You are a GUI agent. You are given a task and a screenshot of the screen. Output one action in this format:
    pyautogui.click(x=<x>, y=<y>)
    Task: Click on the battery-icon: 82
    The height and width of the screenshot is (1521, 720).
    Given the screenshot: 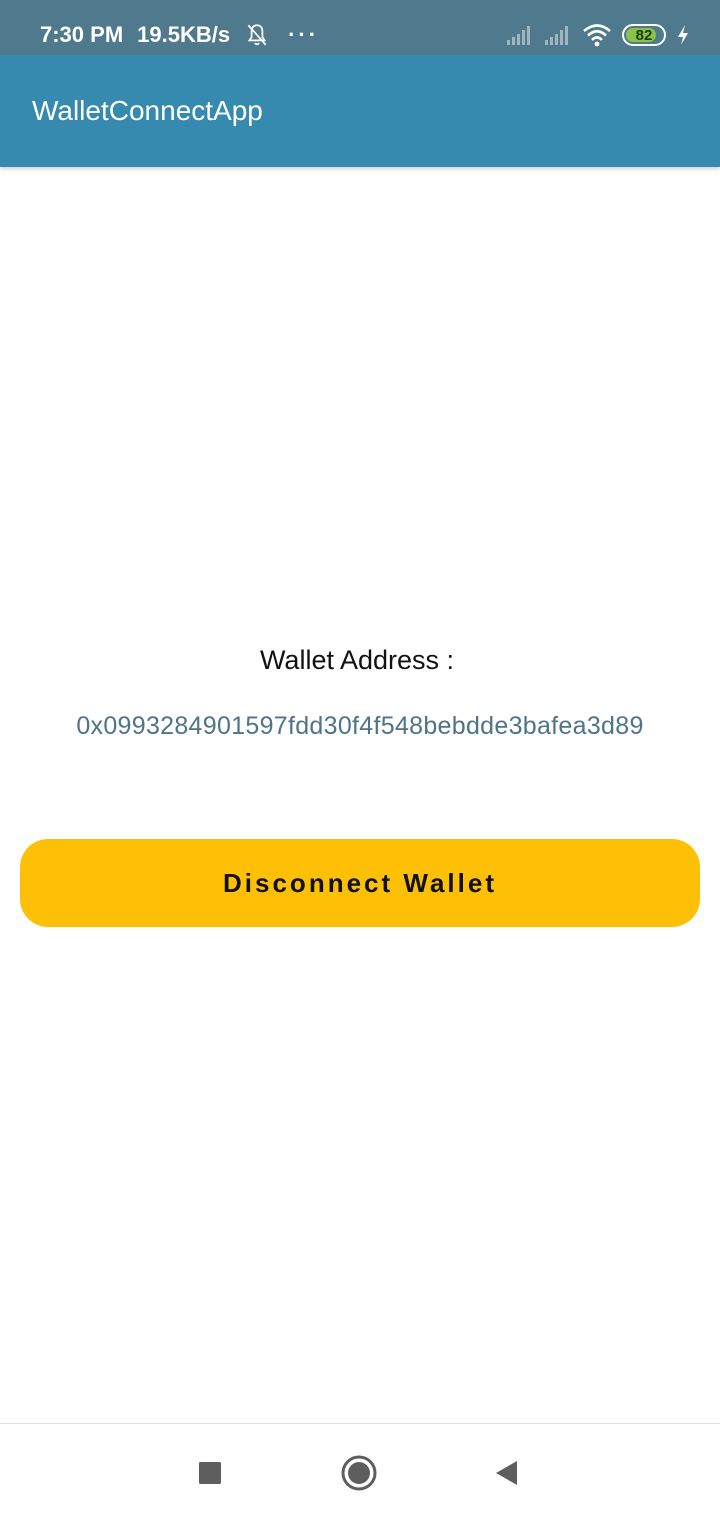 What is the action you would take?
    pyautogui.click(x=644, y=35)
    